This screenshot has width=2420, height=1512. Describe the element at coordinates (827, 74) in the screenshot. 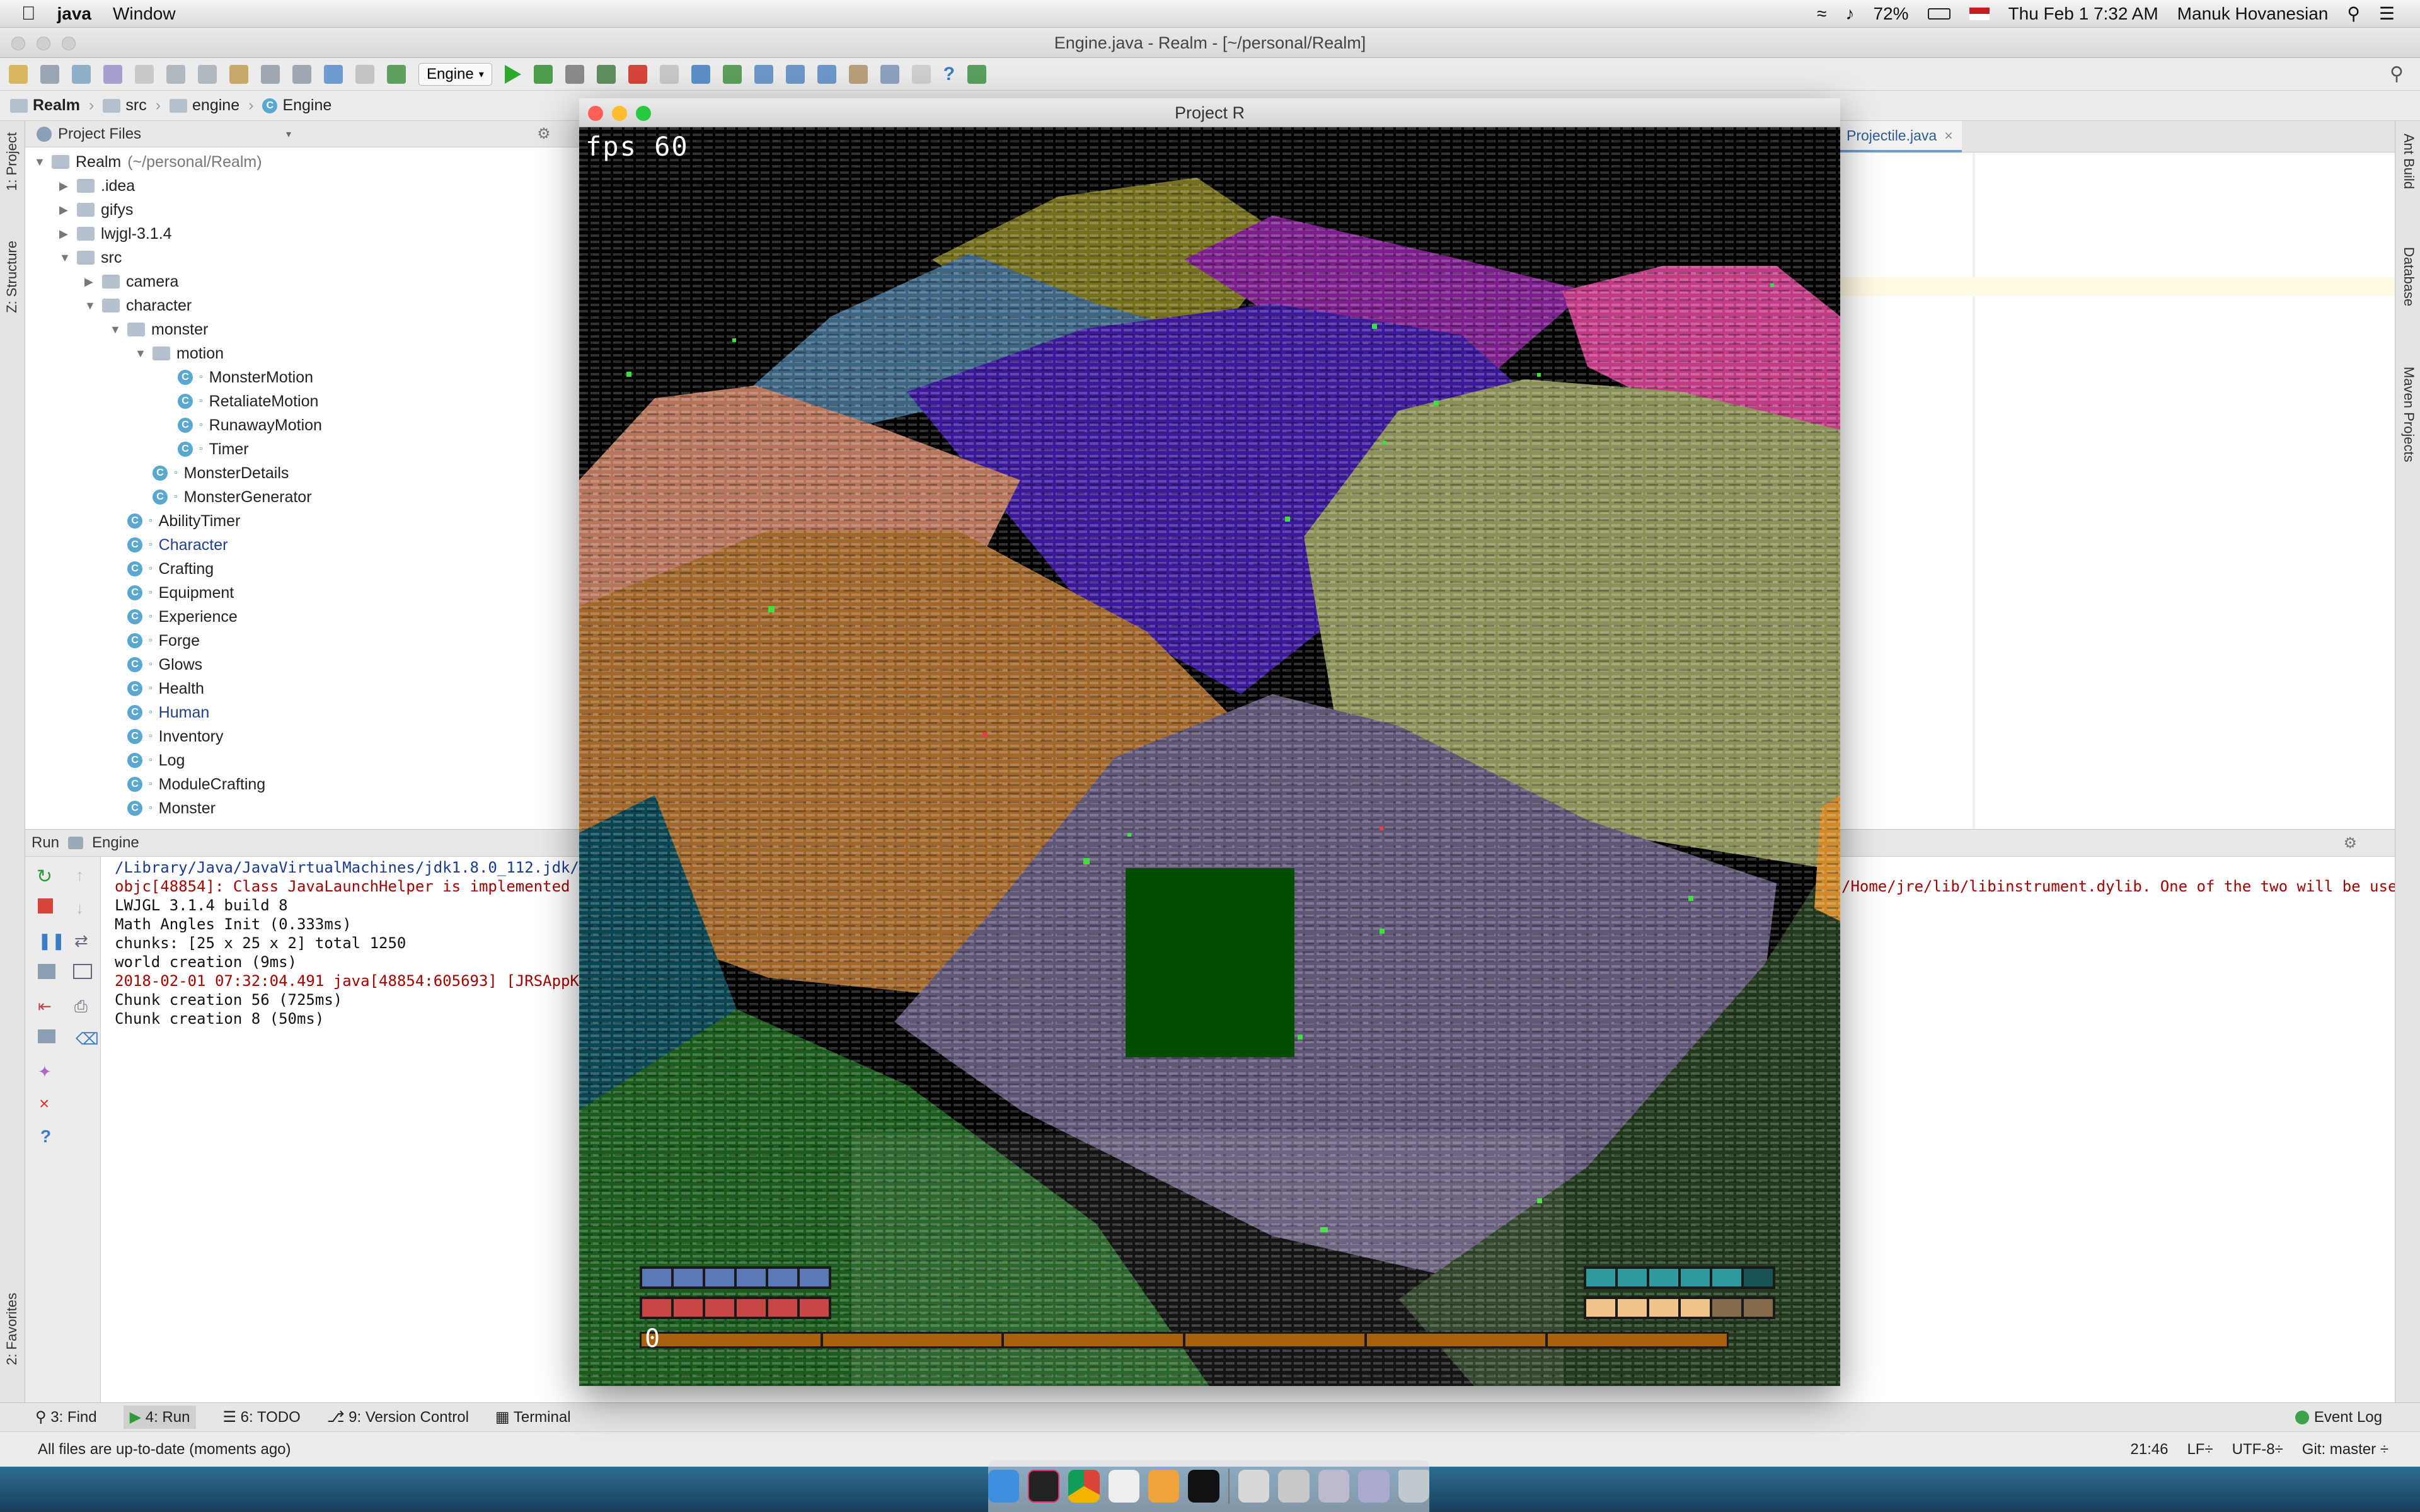

I see `revert-icon` at that location.